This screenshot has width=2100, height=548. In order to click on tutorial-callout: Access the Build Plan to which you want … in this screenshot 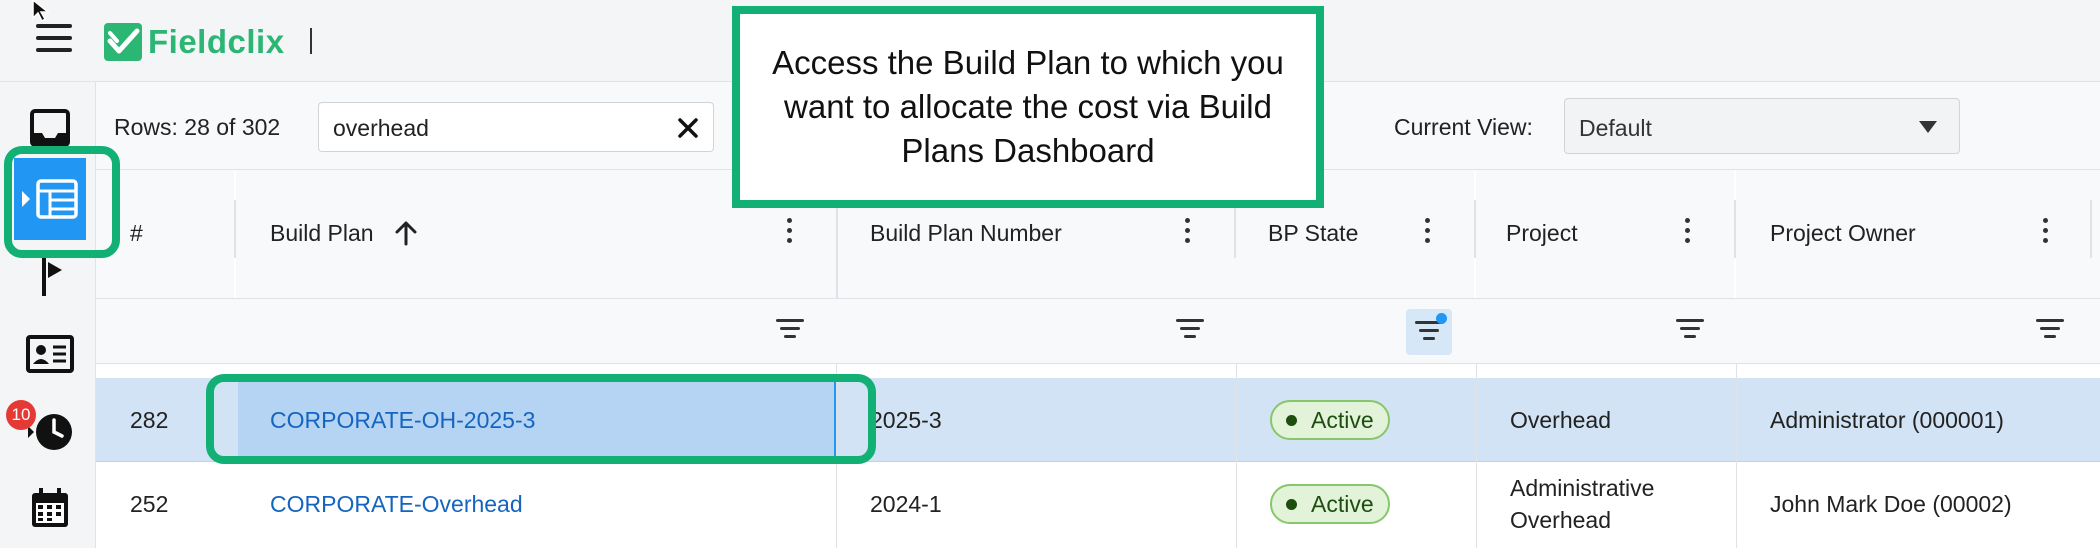, I will do `click(1028, 107)`.